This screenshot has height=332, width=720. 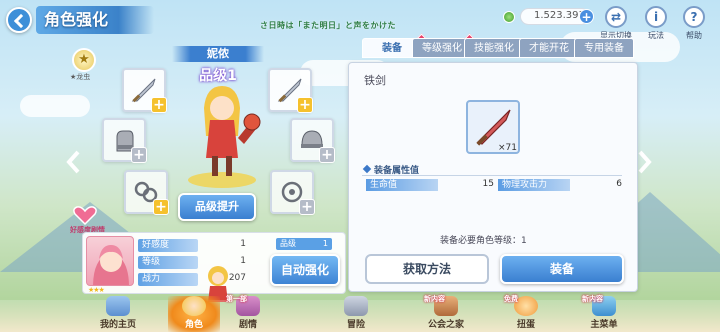 I want to click on currency-value: 1.523.393, so click(x=559, y=15).